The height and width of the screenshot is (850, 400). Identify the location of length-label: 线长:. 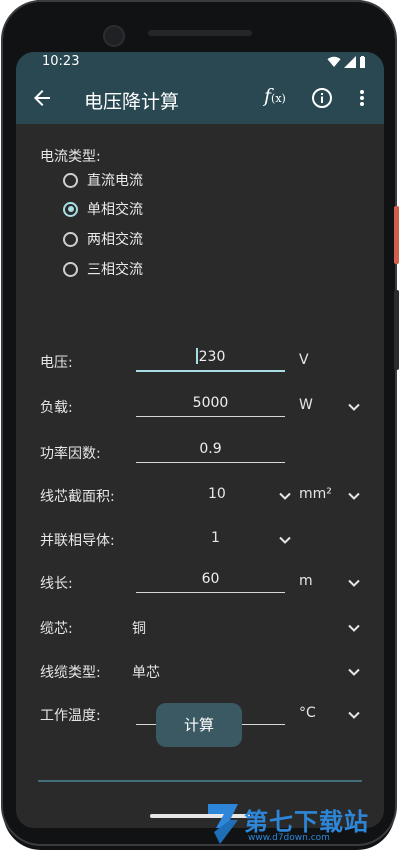
(56, 584).